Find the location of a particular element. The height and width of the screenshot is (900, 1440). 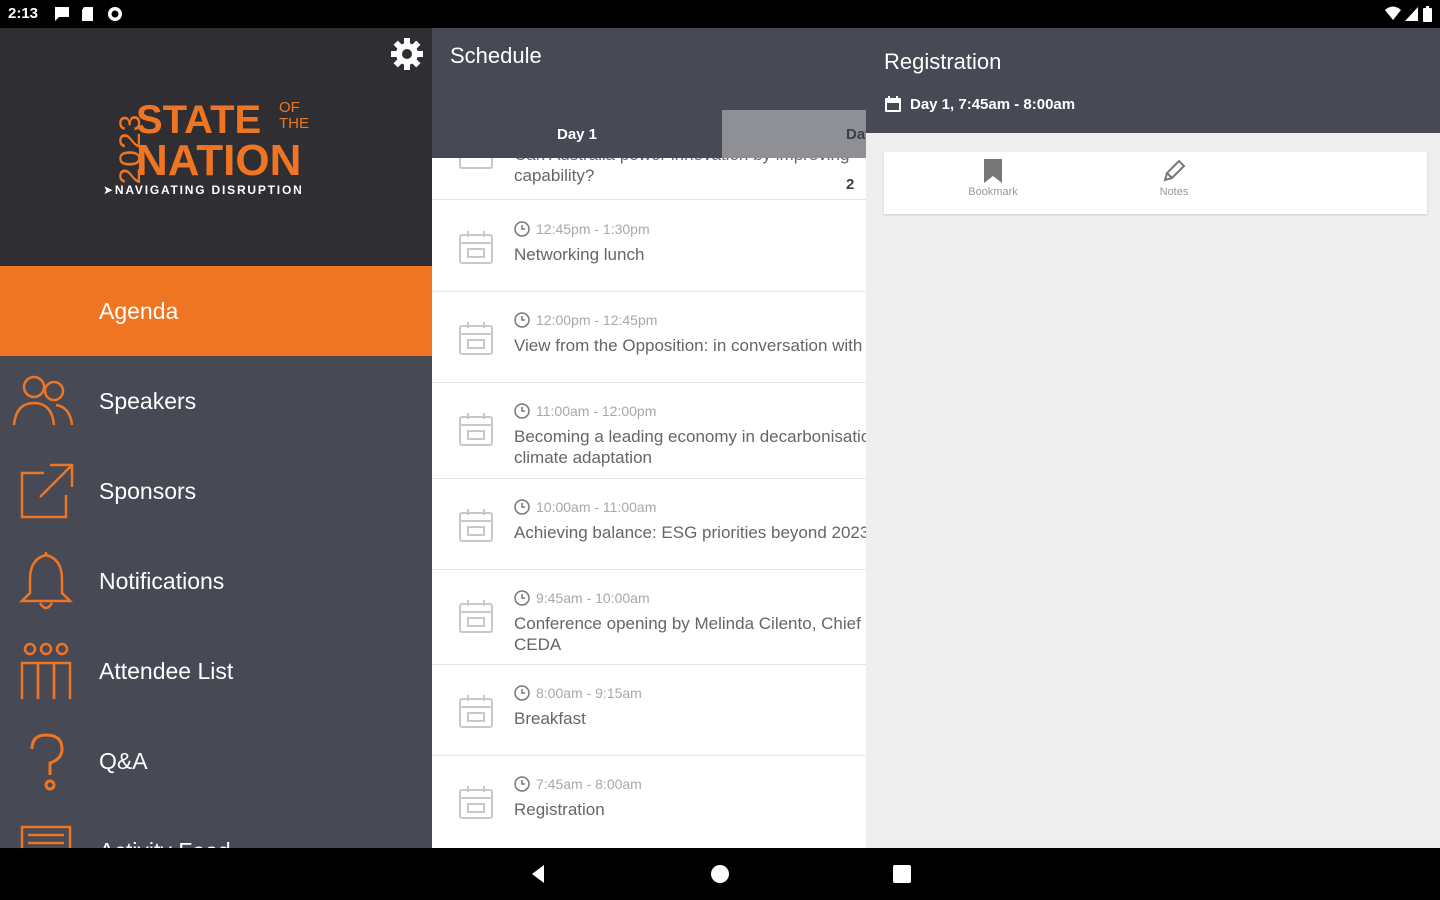

people-icon is located at coordinates (43, 400).